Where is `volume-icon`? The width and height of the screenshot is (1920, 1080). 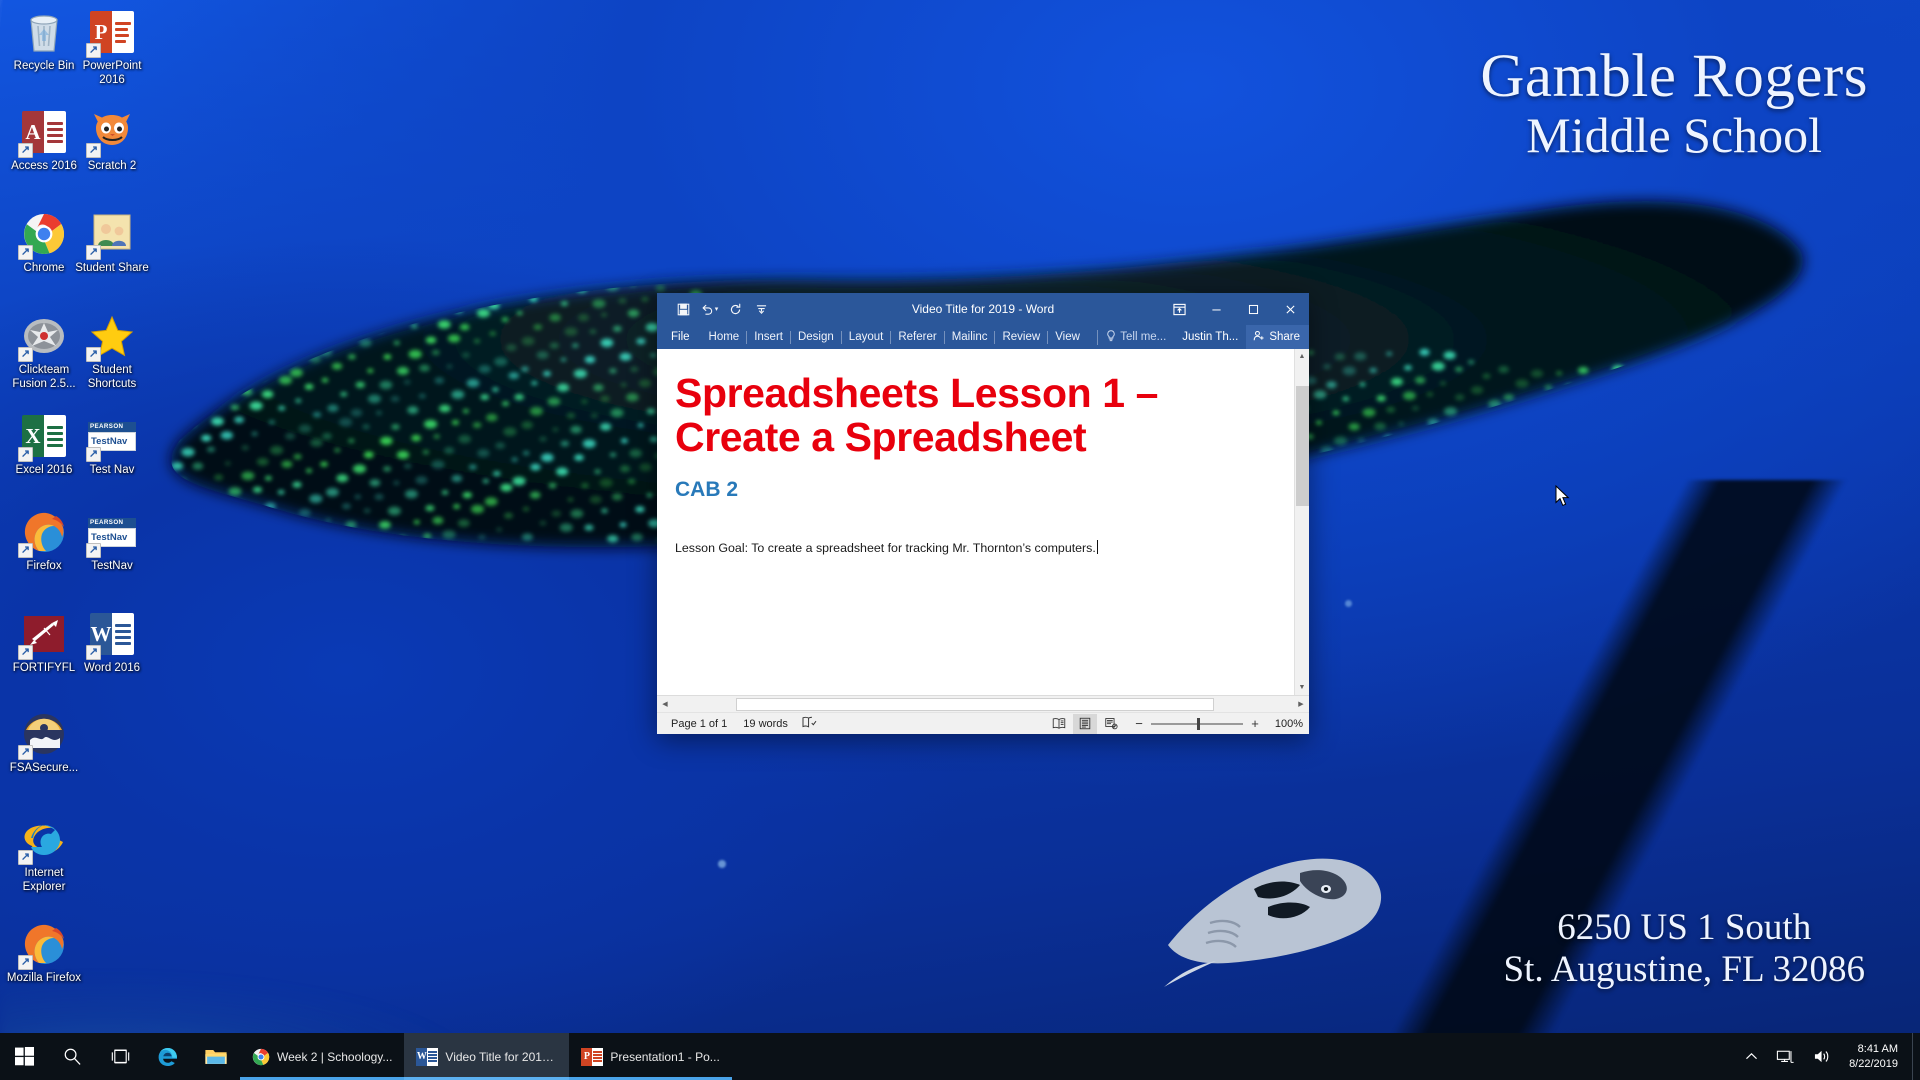 volume-icon is located at coordinates (1822, 1056).